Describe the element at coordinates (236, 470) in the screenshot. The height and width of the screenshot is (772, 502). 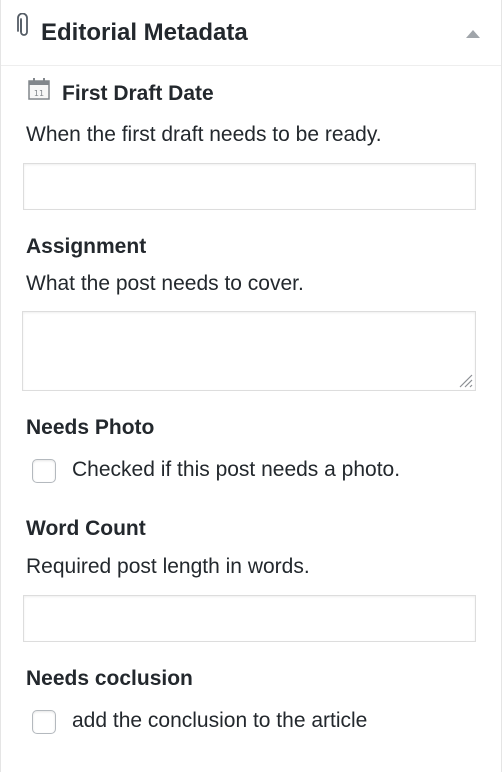
I see `needs-photo-checkbox-label: Checked if this post needs a photo.` at that location.